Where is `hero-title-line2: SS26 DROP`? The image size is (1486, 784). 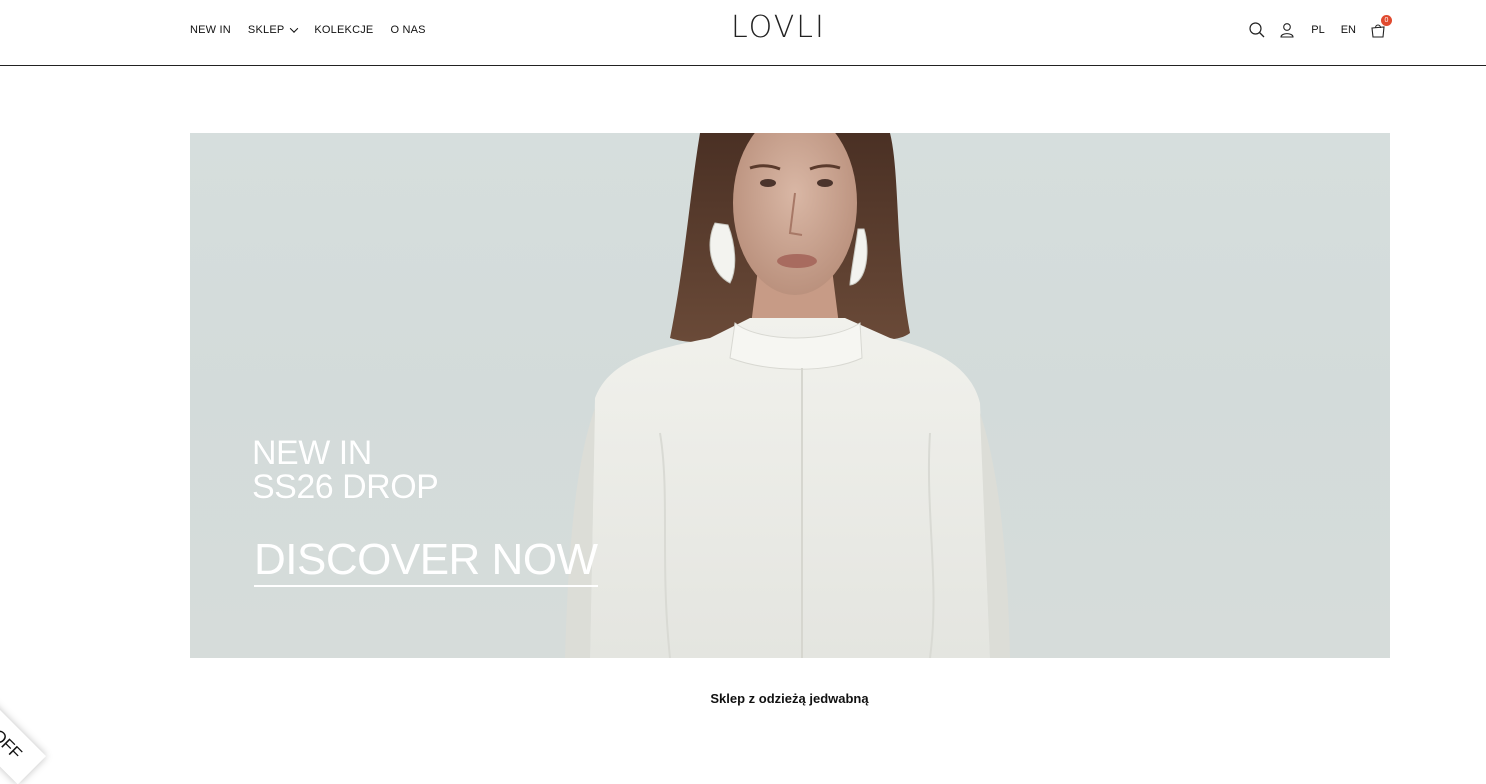
hero-title-line2: SS26 DROP is located at coordinates (345, 487).